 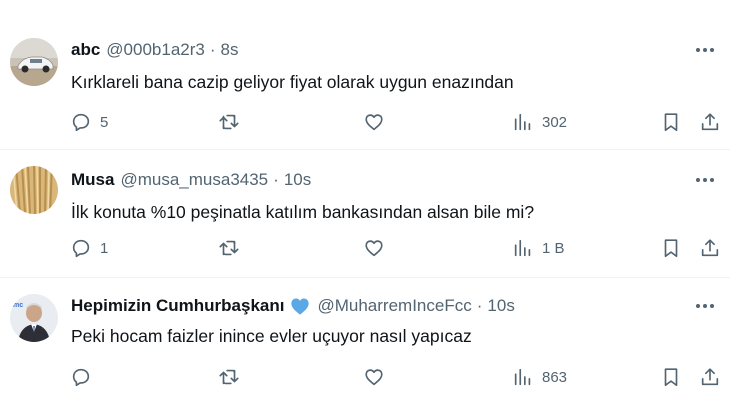 What do you see at coordinates (539, 377) in the screenshot?
I see `views-button: 863` at bounding box center [539, 377].